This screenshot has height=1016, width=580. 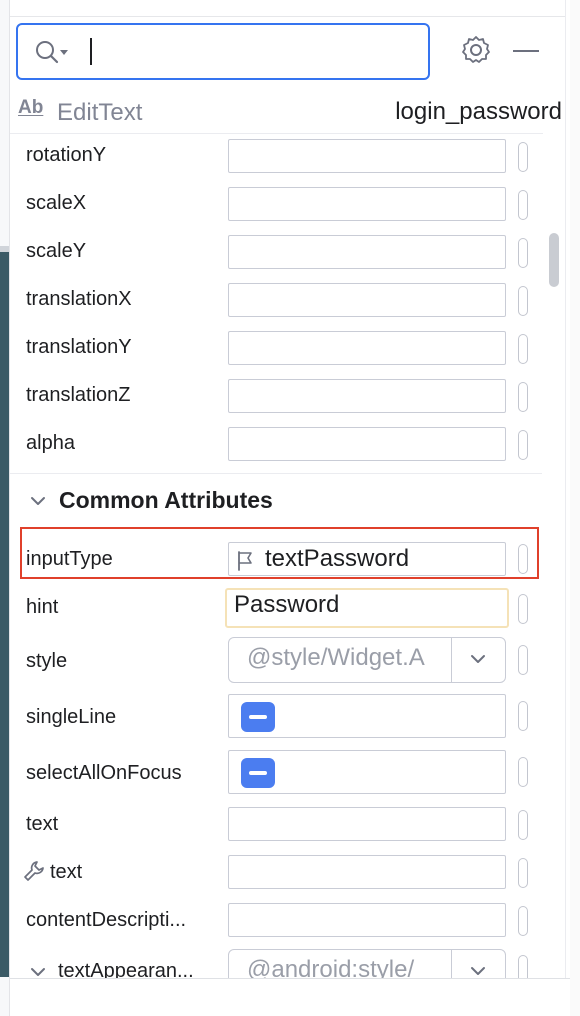 I want to click on attr-label: hint, so click(x=42, y=607).